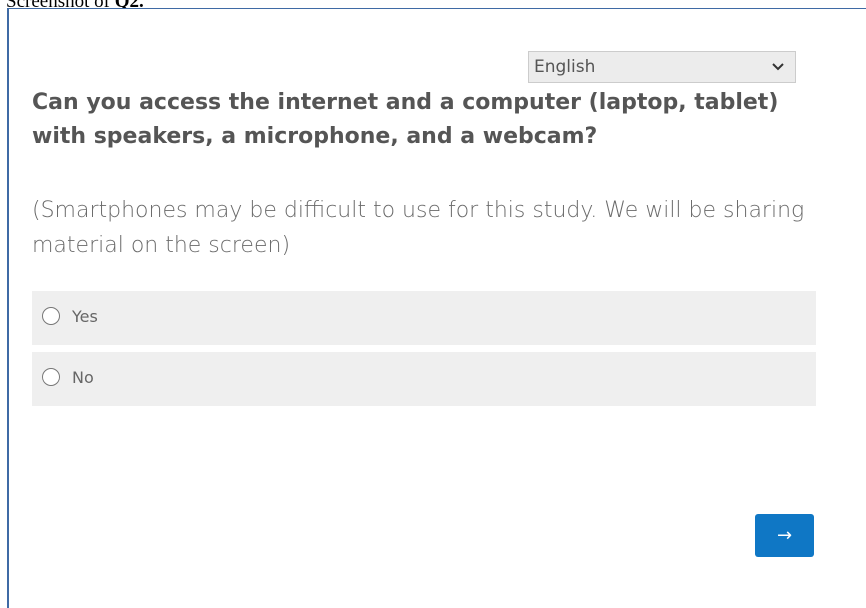  What do you see at coordinates (778, 67) in the screenshot?
I see `chevron-down-icon` at bounding box center [778, 67].